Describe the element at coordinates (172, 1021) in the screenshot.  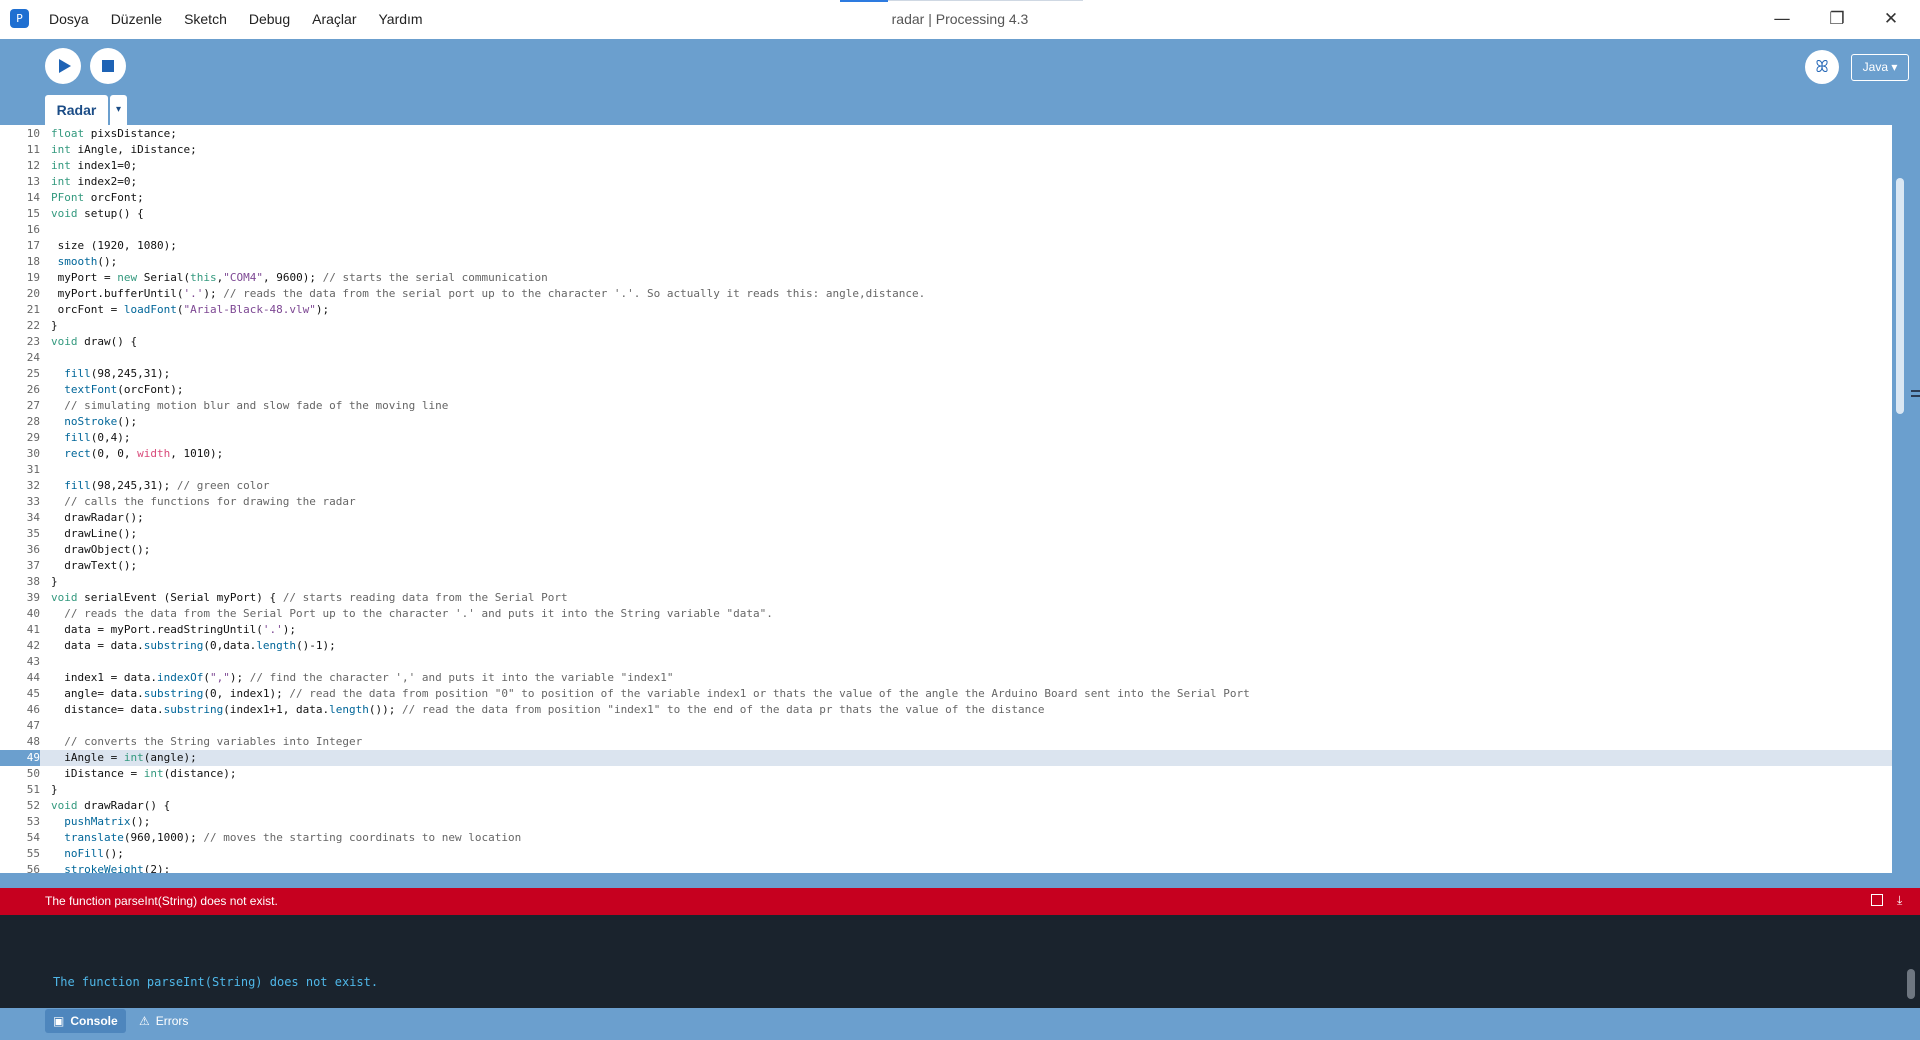
I see `tab-errors-label: Errors` at that location.